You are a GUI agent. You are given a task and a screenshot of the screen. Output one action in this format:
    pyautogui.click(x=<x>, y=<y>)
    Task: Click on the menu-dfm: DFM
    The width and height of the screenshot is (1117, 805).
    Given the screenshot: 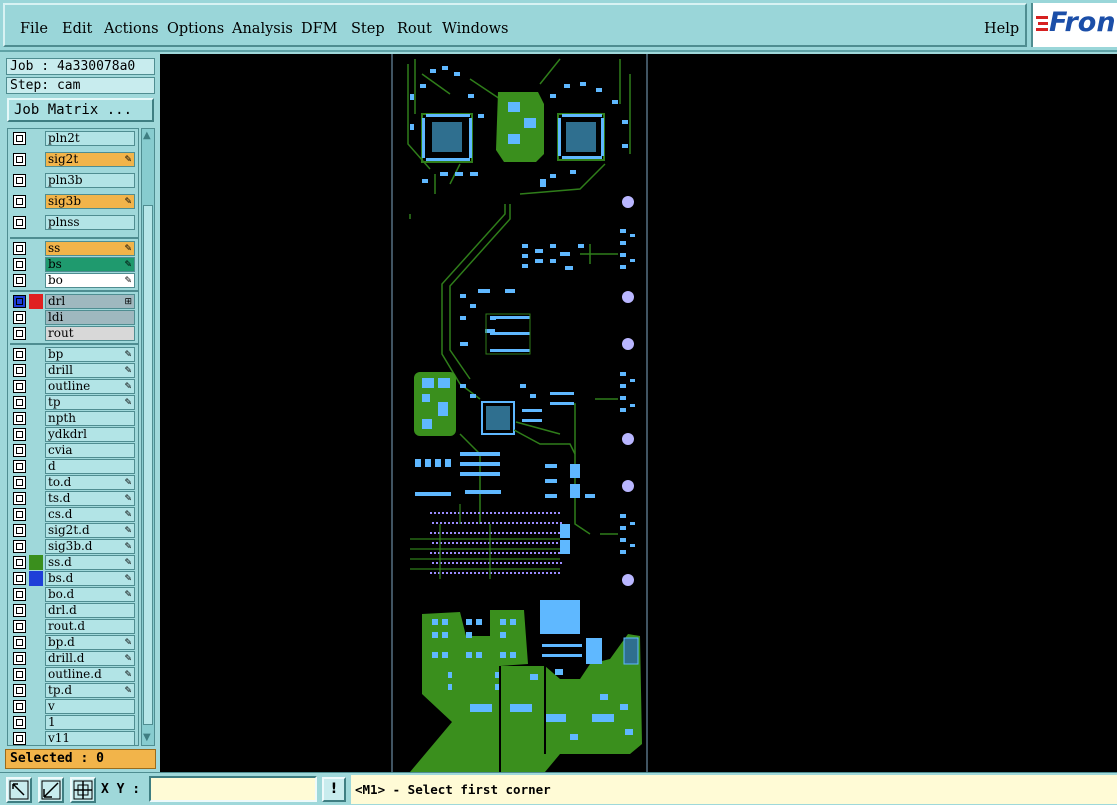 What is the action you would take?
    pyautogui.click(x=319, y=29)
    